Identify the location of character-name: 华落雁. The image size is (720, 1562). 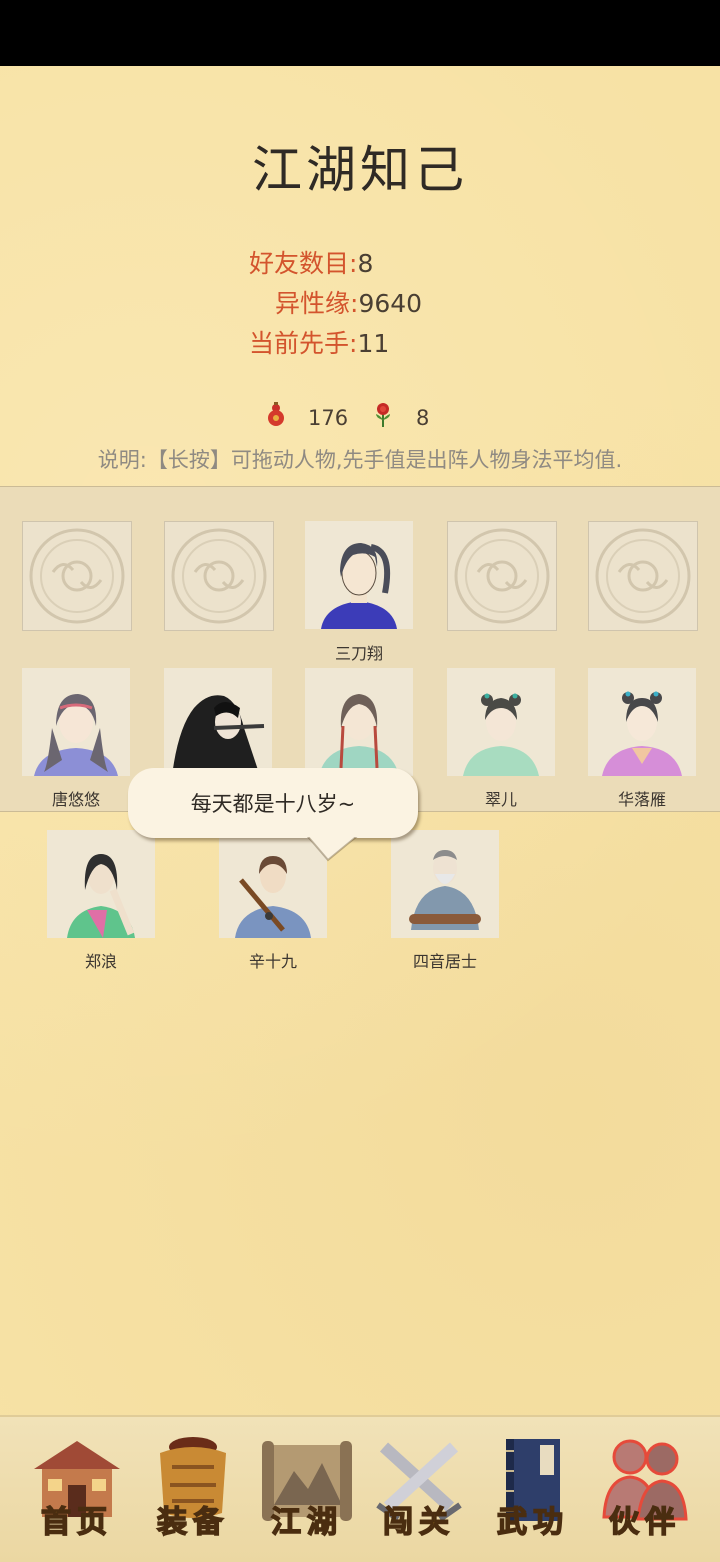
(641, 799).